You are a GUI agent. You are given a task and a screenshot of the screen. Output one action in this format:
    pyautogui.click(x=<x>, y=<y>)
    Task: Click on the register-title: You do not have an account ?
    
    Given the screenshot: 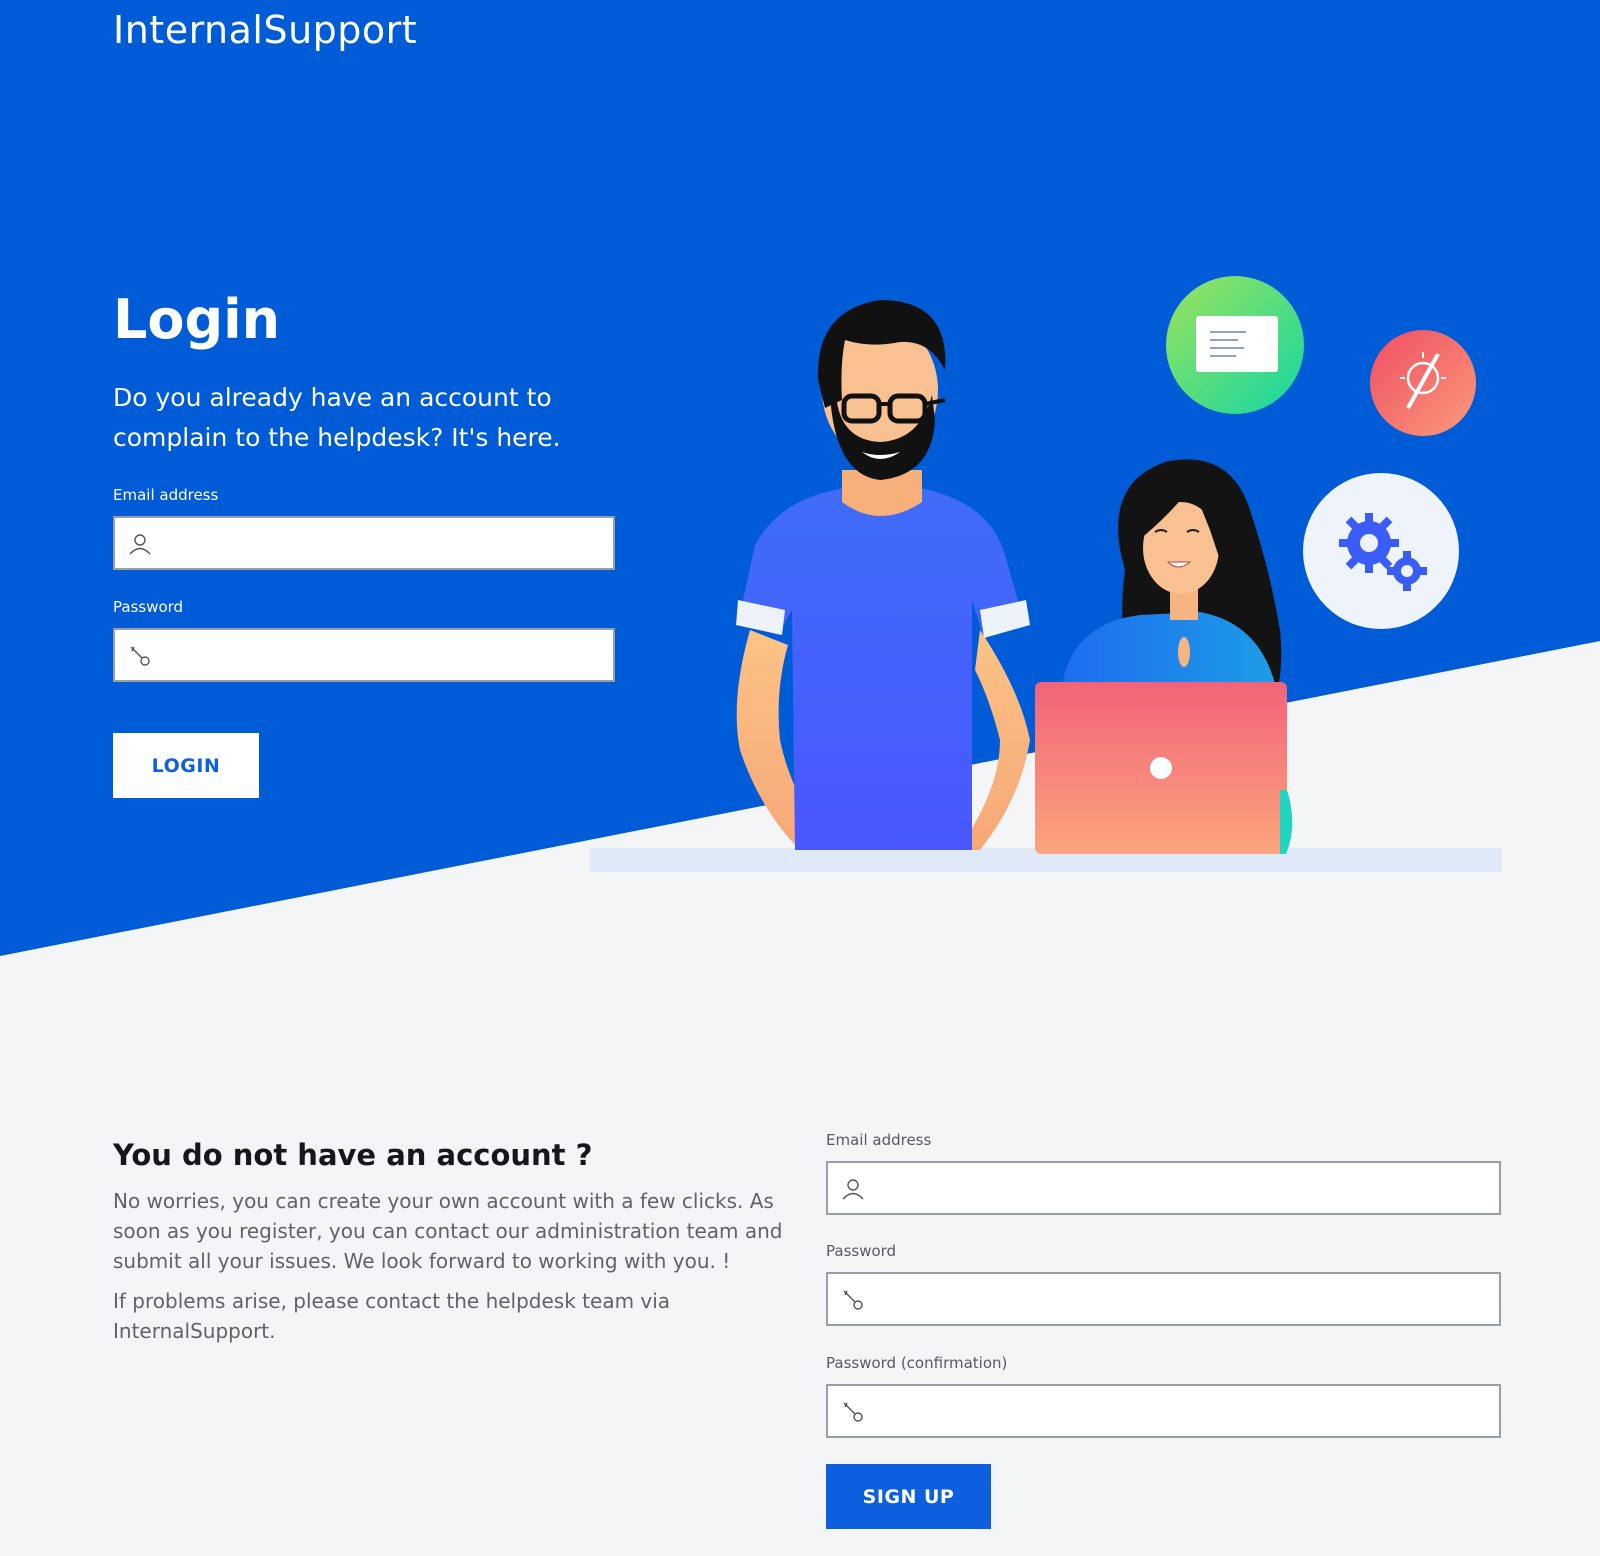 What is the action you would take?
    pyautogui.click(x=353, y=1155)
    